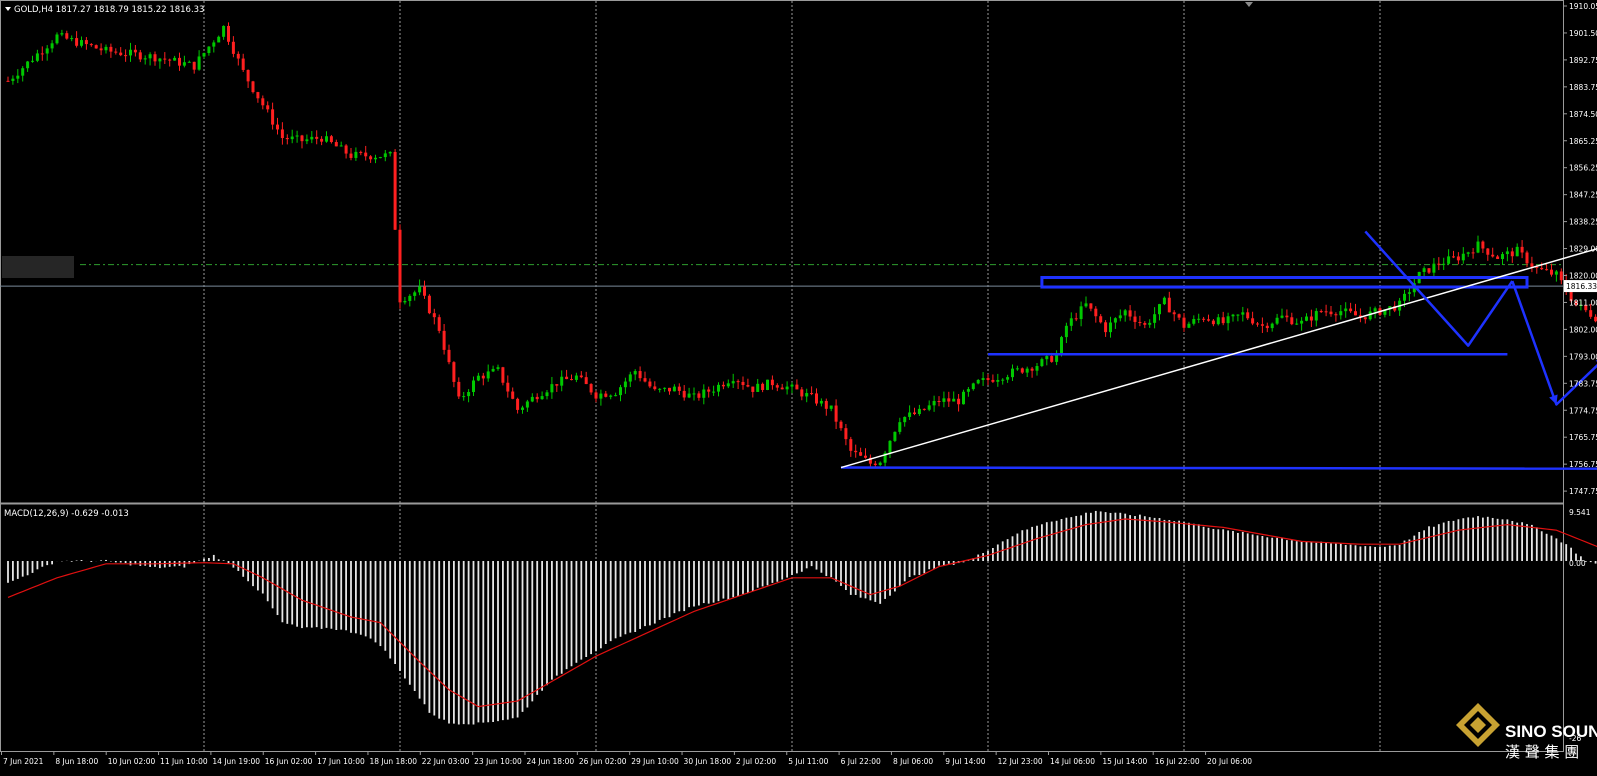  I want to click on time-tick-label: 15 Jul 14:00, so click(1124, 761).